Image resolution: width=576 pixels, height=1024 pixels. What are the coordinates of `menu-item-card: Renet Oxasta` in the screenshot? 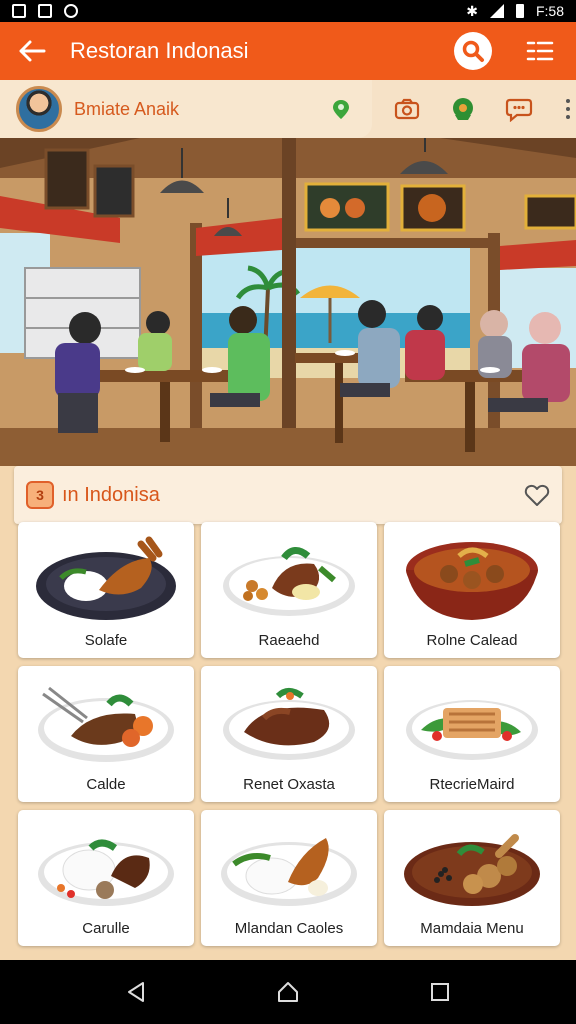 It's located at (289, 734).